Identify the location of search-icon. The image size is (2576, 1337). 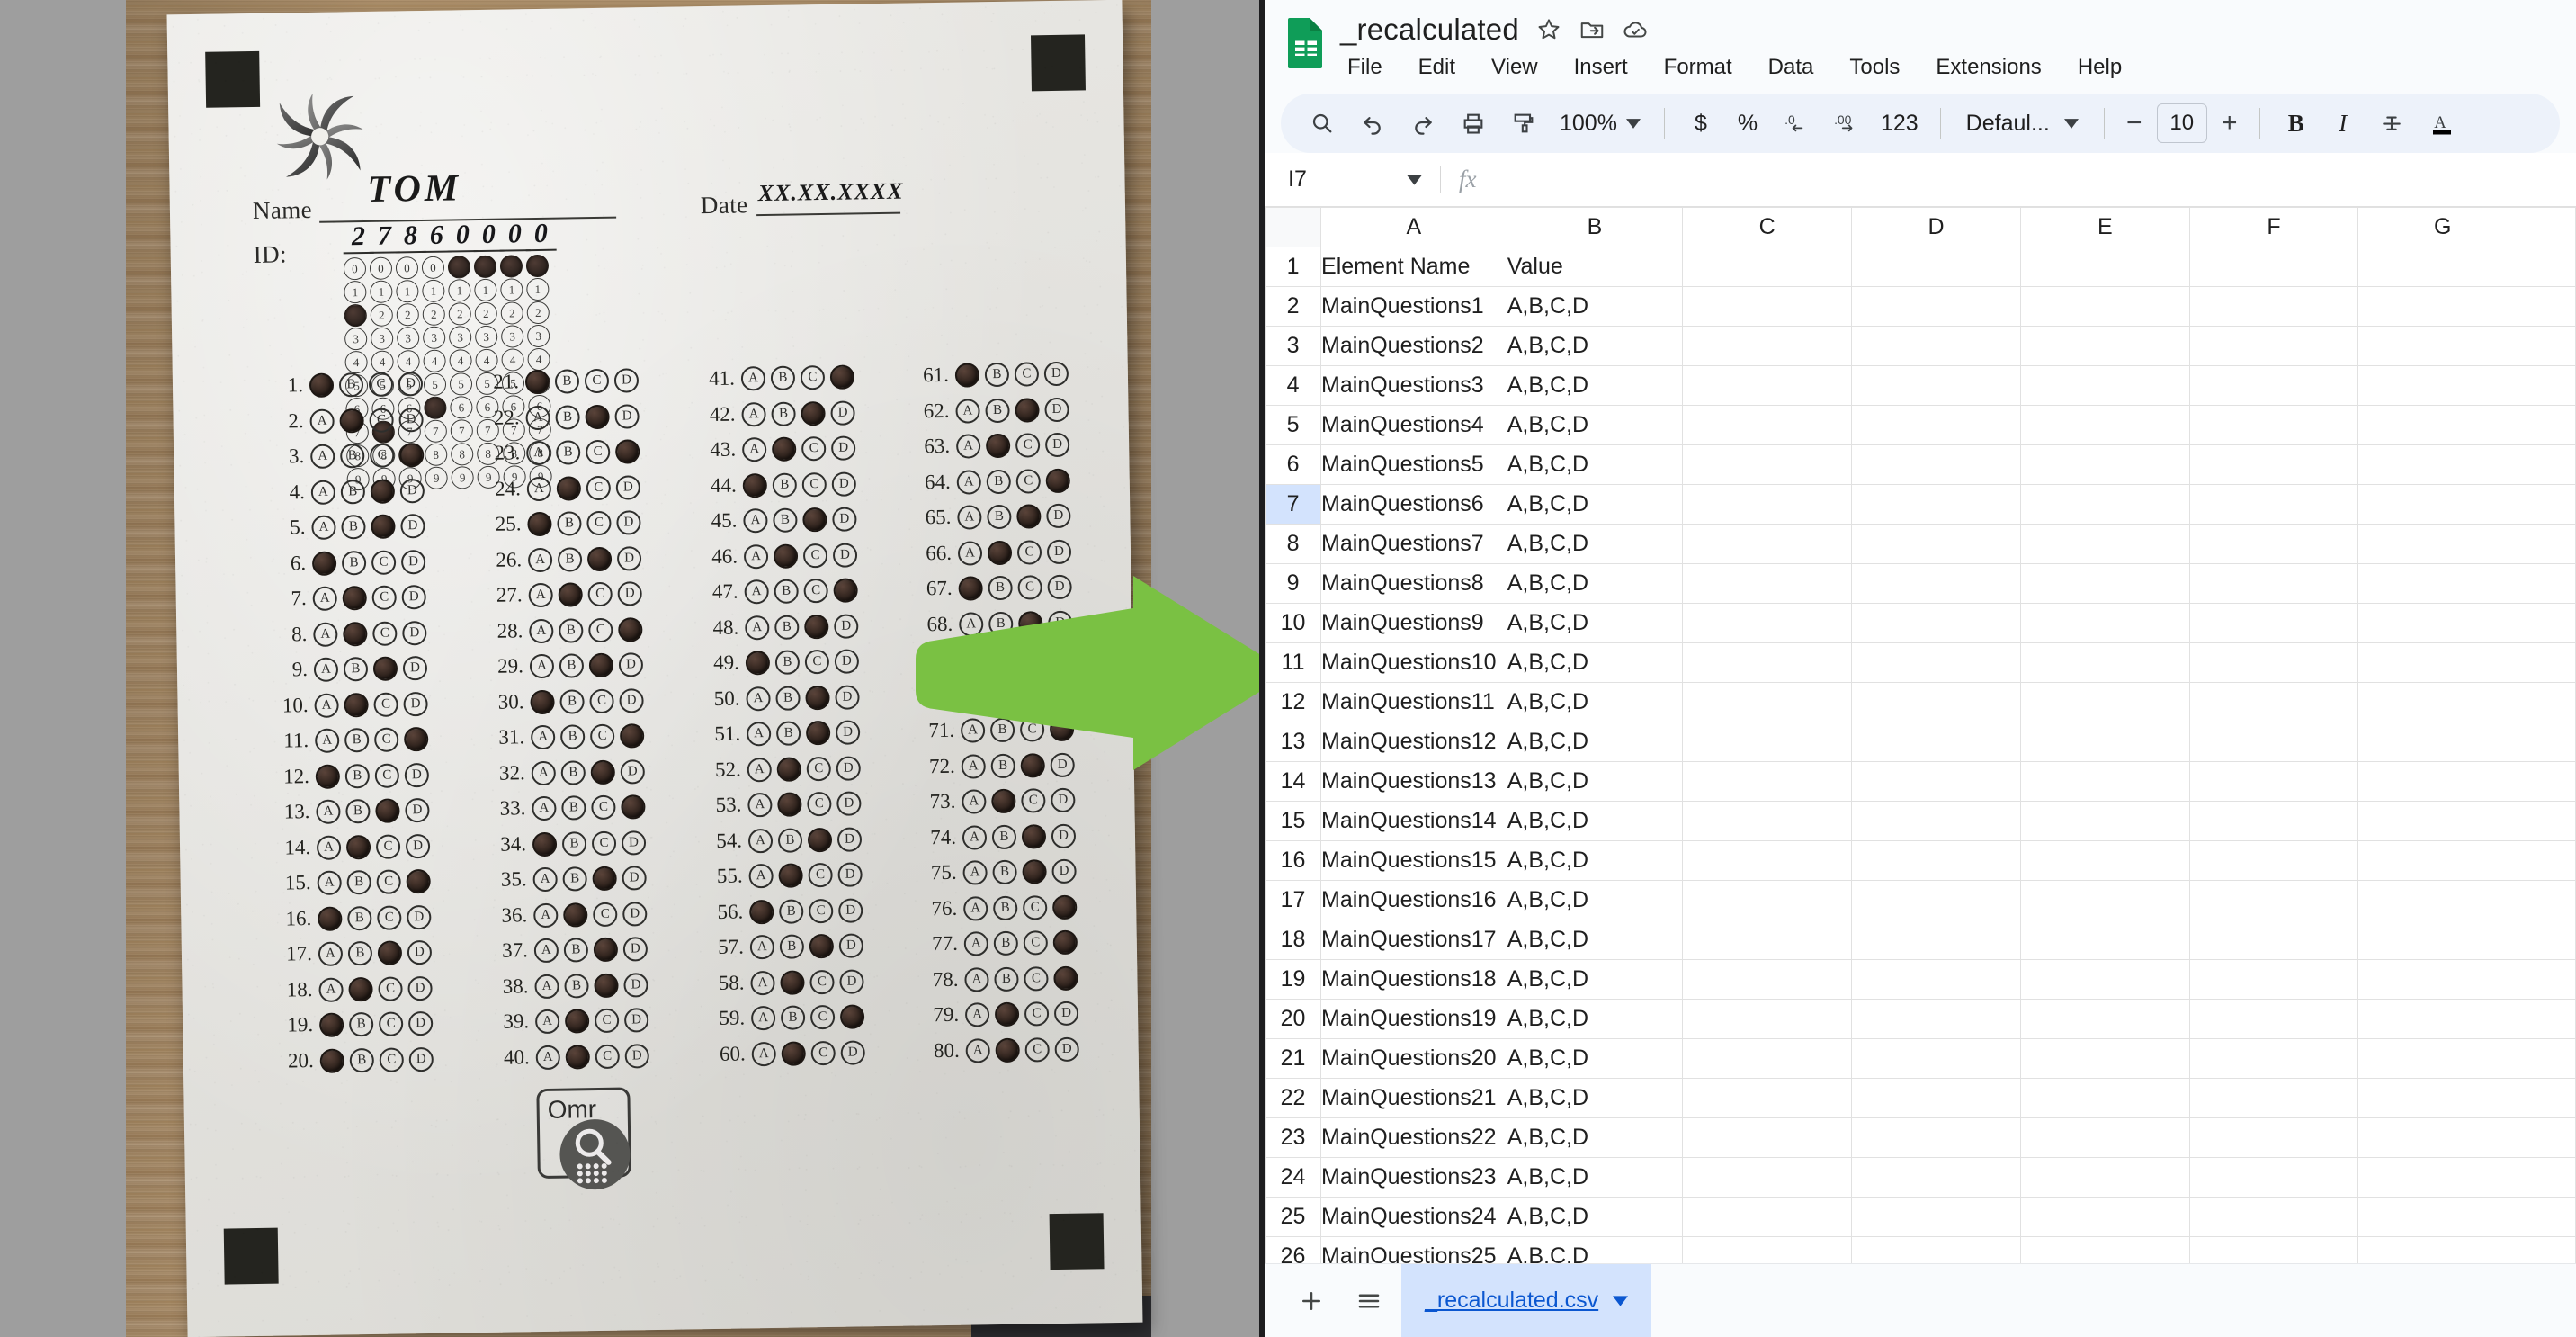
(1322, 123).